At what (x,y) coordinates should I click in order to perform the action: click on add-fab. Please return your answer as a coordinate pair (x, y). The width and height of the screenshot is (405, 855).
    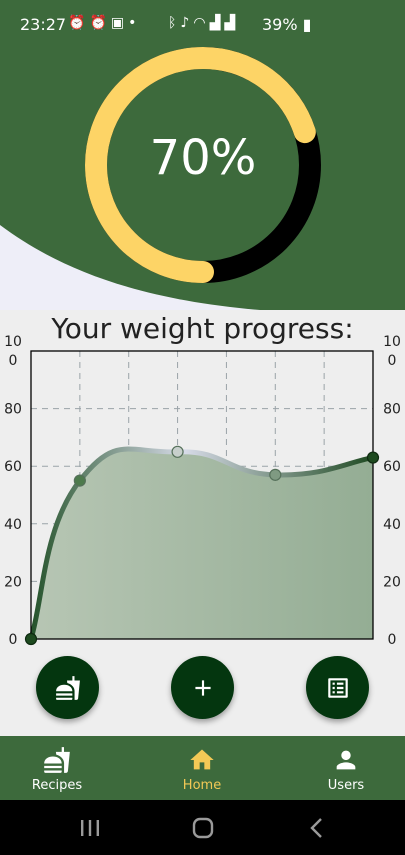
    Looking at the image, I should click on (202, 687).